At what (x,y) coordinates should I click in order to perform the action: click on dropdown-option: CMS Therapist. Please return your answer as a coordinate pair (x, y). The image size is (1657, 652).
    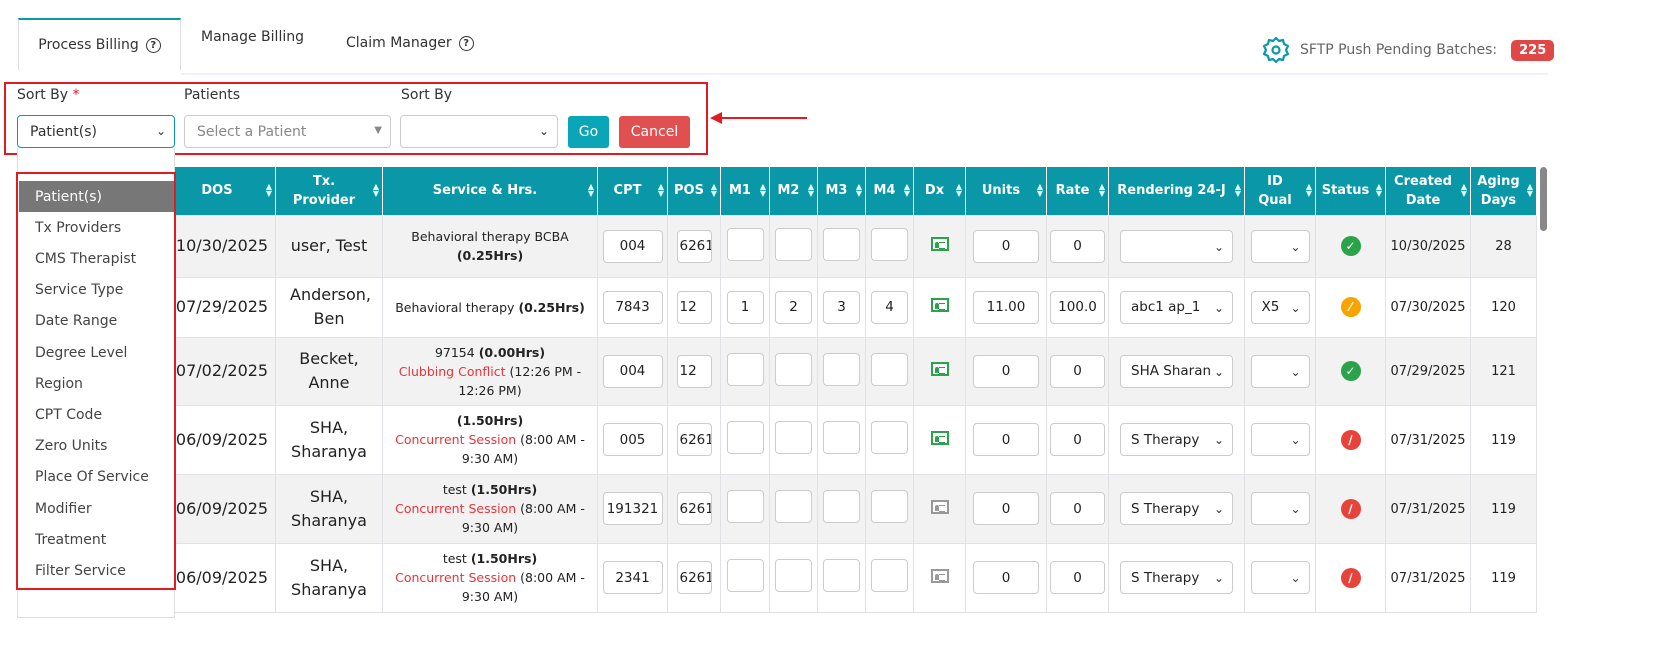
    Looking at the image, I should click on (96, 258).